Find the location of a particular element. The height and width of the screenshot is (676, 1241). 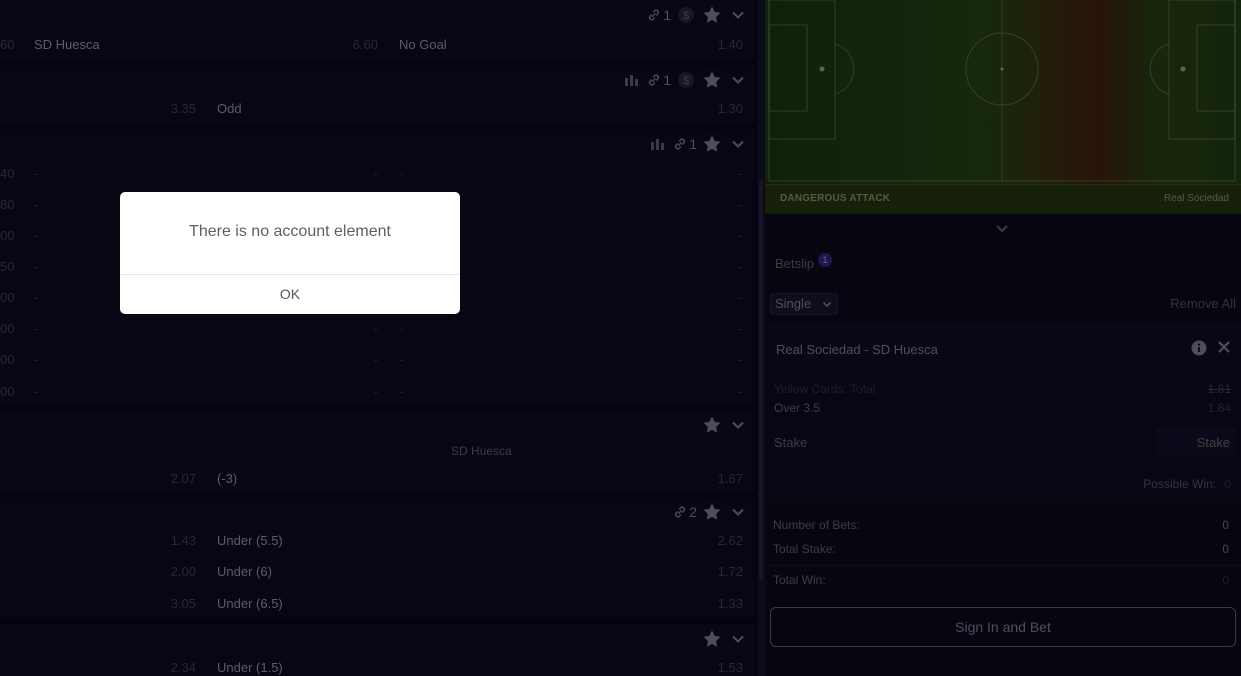

ok-button: OK is located at coordinates (290, 294).